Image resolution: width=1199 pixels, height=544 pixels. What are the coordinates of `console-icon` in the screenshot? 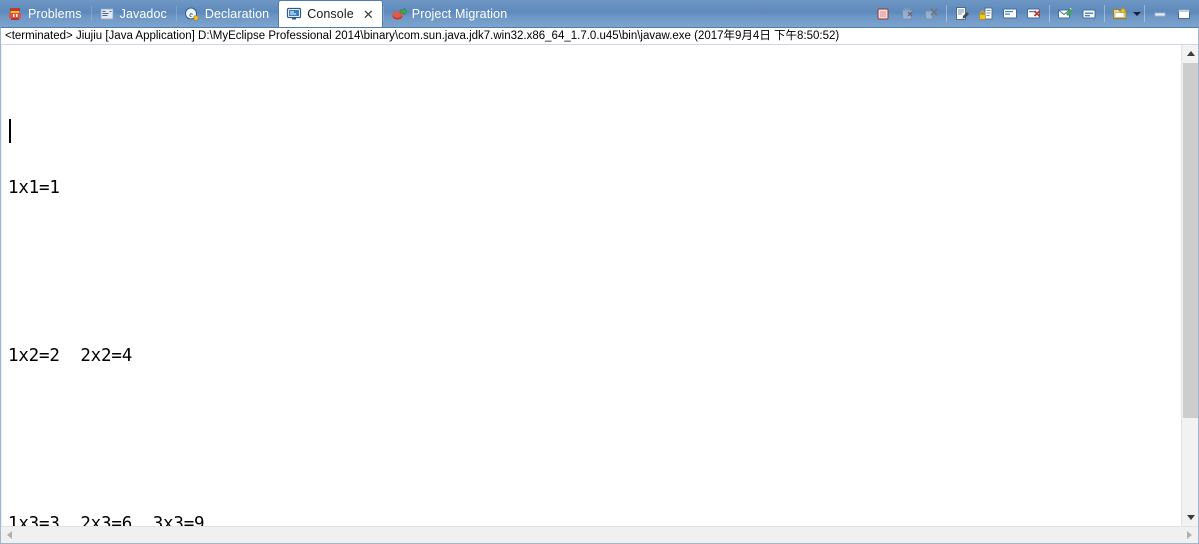 It's located at (294, 14).